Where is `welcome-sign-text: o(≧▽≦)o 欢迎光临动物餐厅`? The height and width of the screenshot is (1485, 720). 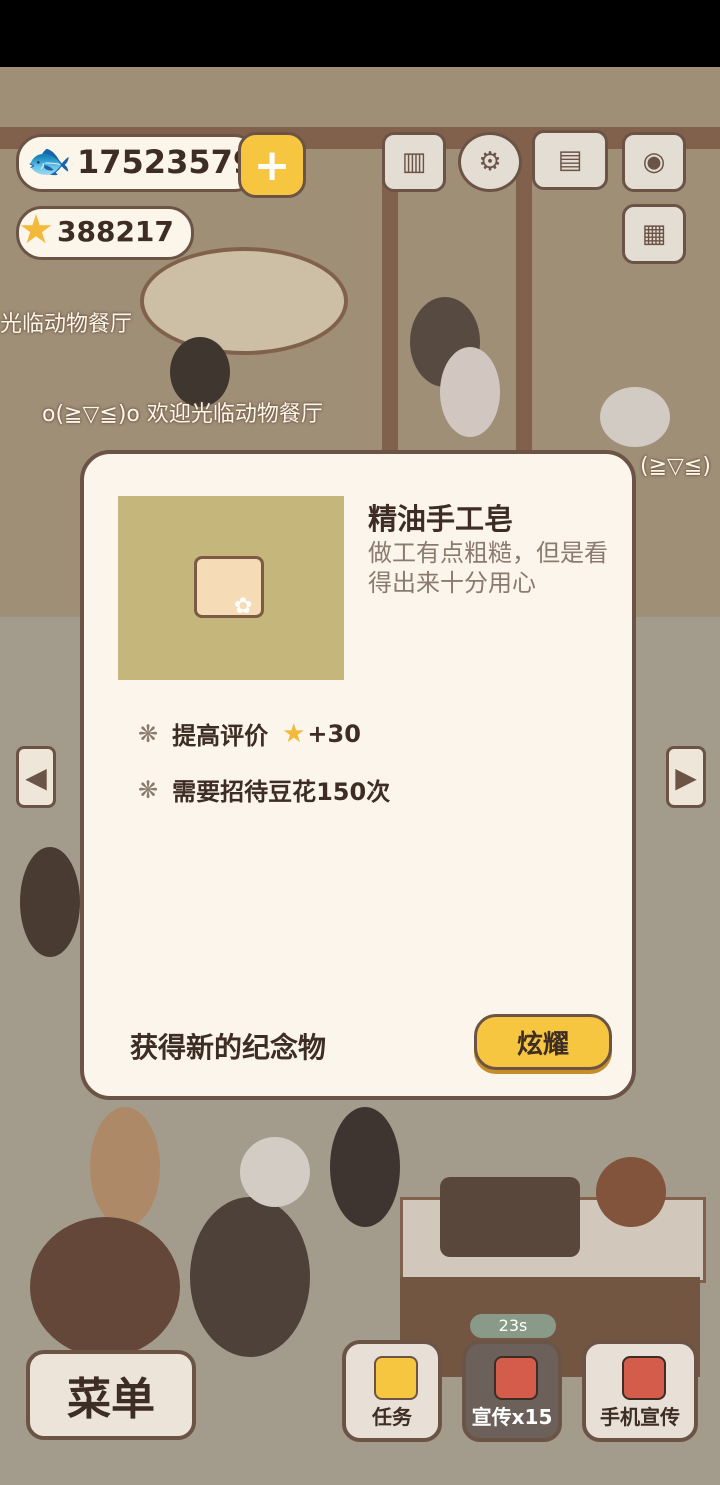
welcome-sign-text: o(≧▽≦)o 欢迎光临动物餐厅 is located at coordinates (182, 414).